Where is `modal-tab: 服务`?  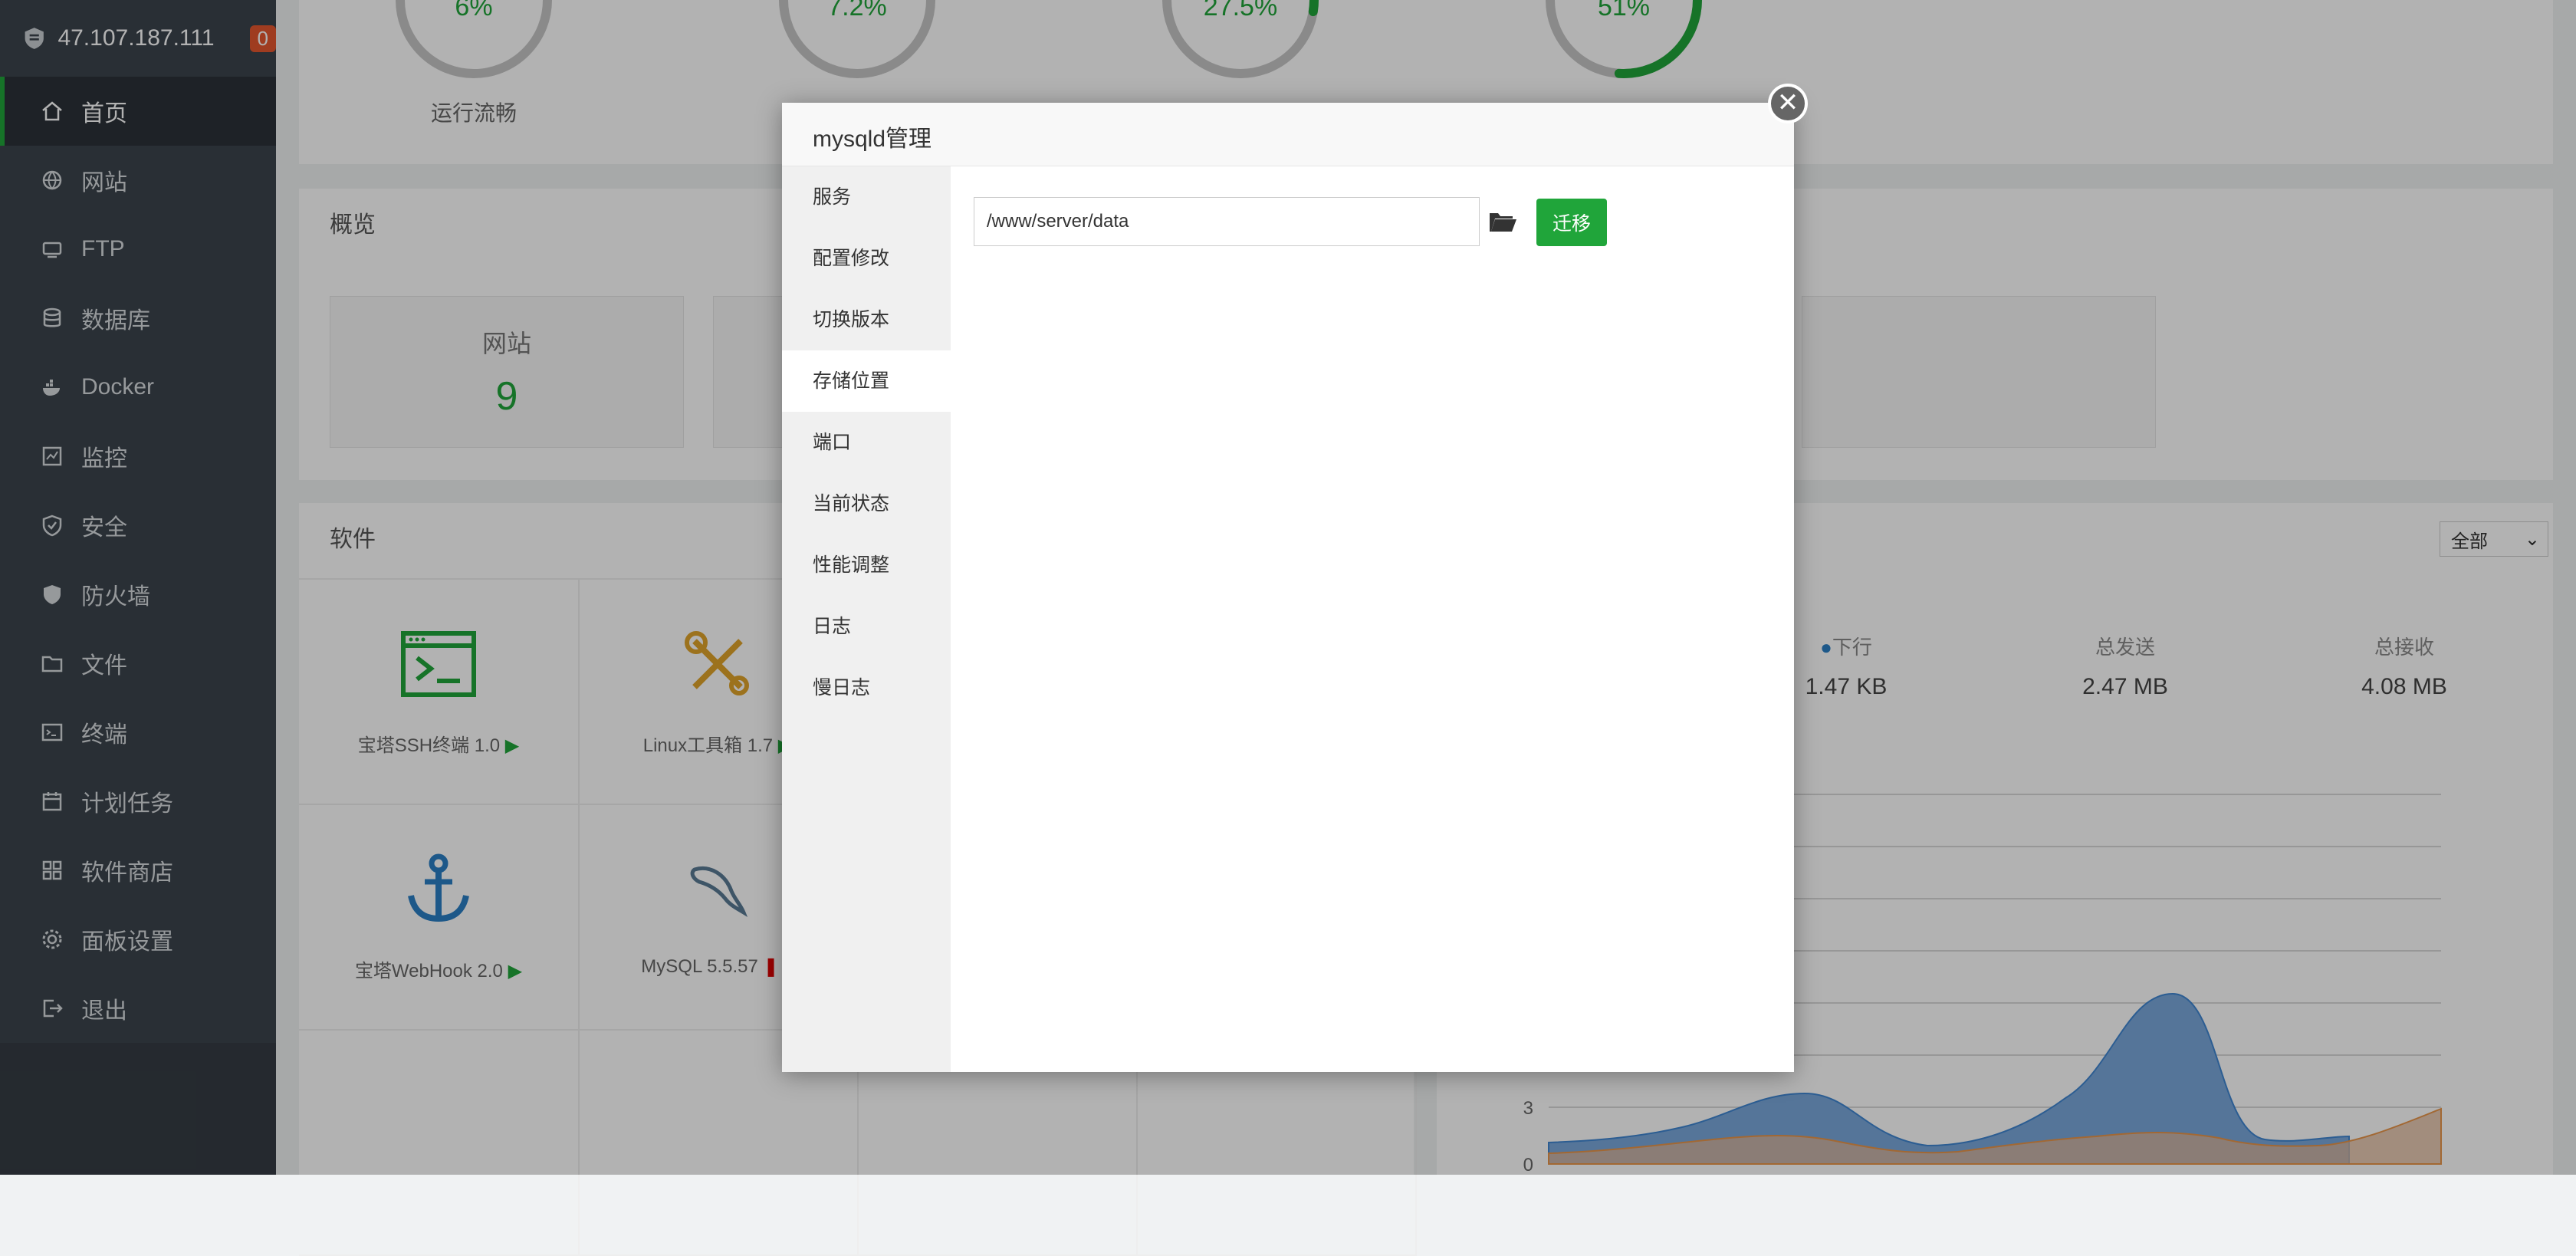
modal-tab: 服务 is located at coordinates (866, 197).